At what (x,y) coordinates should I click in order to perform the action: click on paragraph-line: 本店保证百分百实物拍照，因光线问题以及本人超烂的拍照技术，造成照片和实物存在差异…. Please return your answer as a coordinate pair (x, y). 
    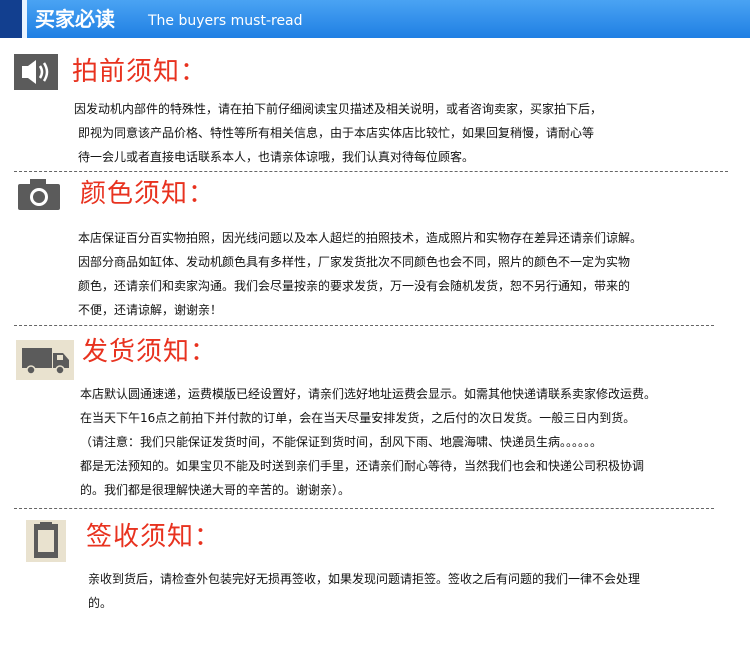
    Looking at the image, I should click on (360, 238).